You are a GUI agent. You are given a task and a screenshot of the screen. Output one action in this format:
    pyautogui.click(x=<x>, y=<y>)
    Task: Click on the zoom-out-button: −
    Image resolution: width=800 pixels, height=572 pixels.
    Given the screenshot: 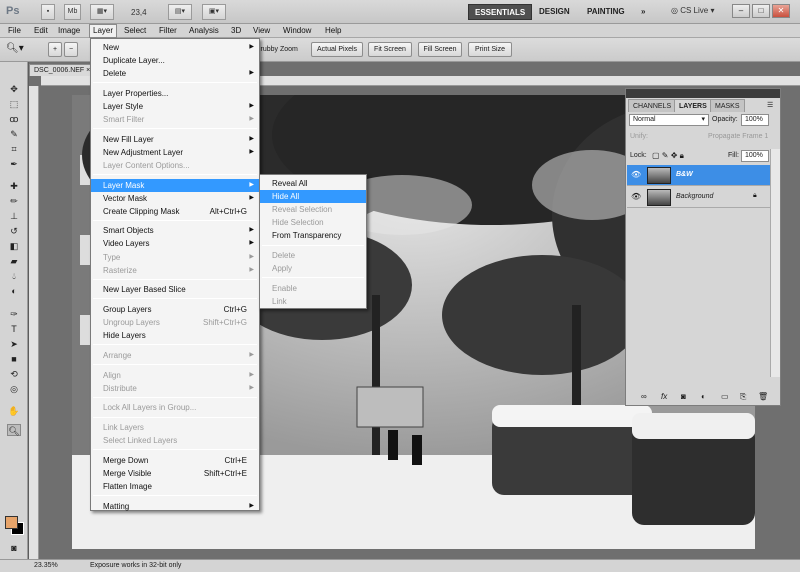 What is the action you would take?
    pyautogui.click(x=71, y=49)
    